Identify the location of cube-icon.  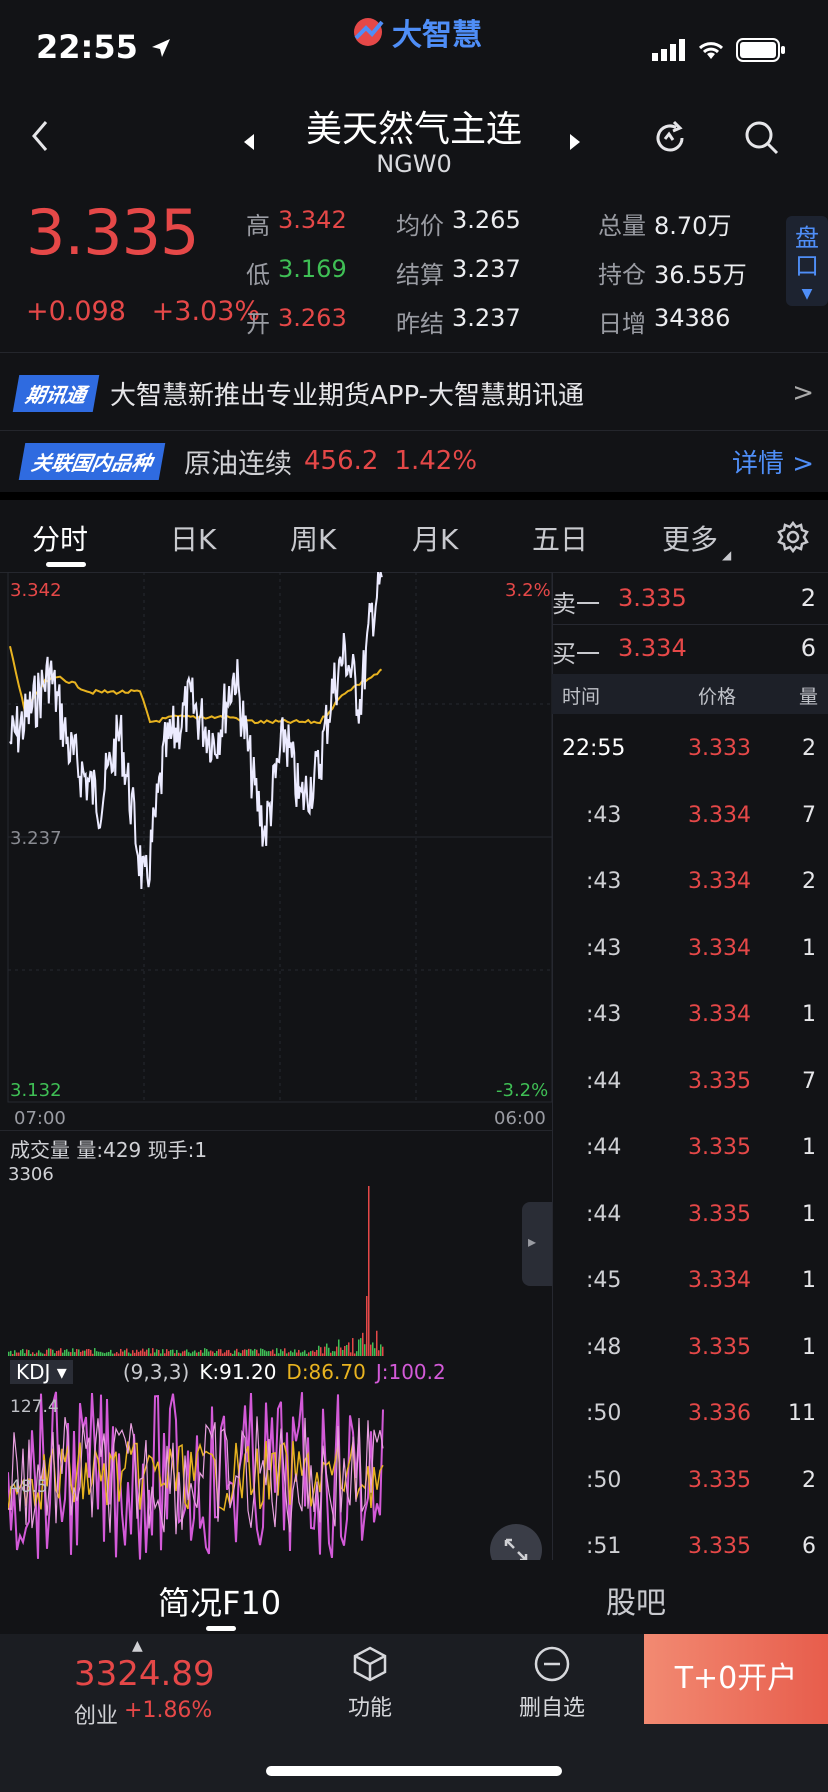
(370, 1664).